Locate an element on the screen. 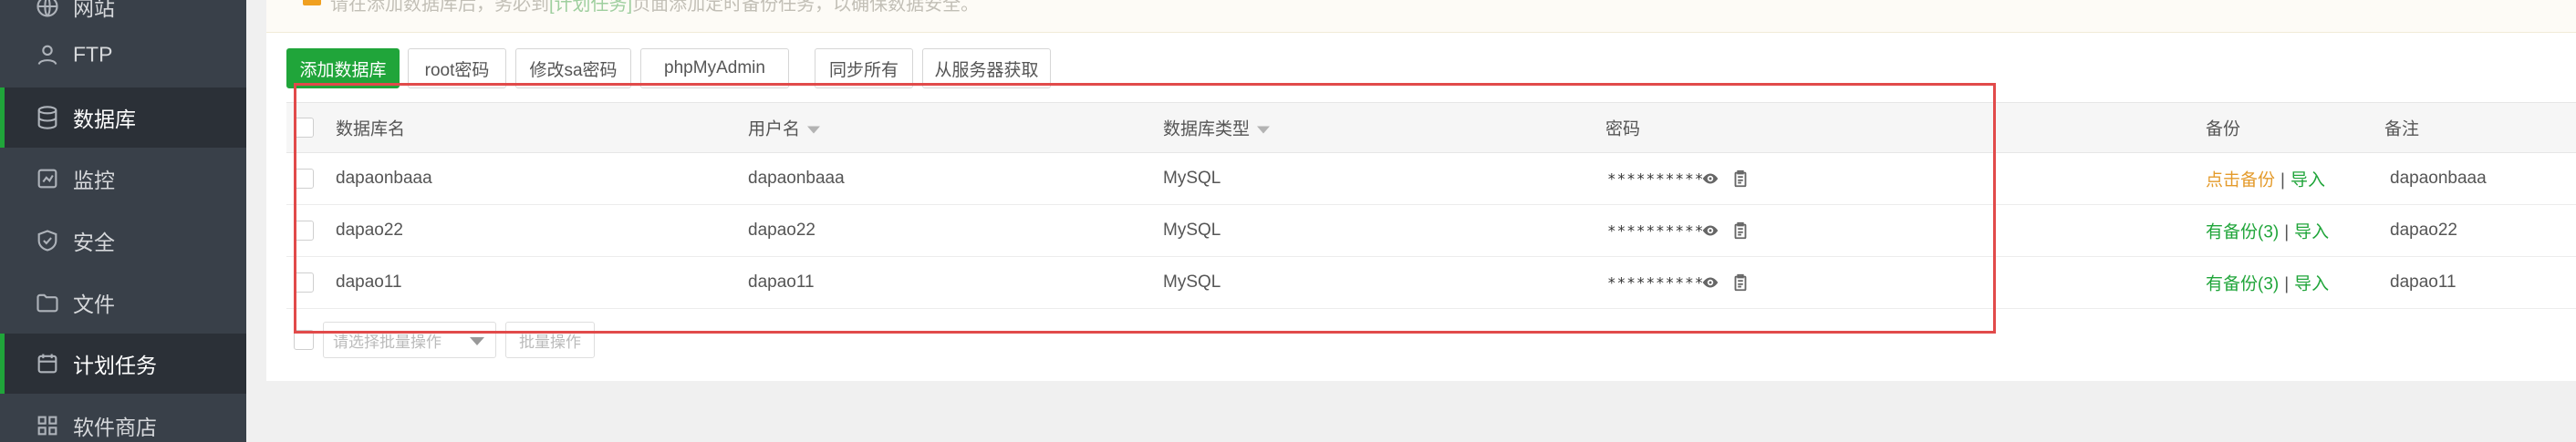 Image resolution: width=2576 pixels, height=442 pixels. sidebar-item-cron: 计划任务 is located at coordinates (123, 364).